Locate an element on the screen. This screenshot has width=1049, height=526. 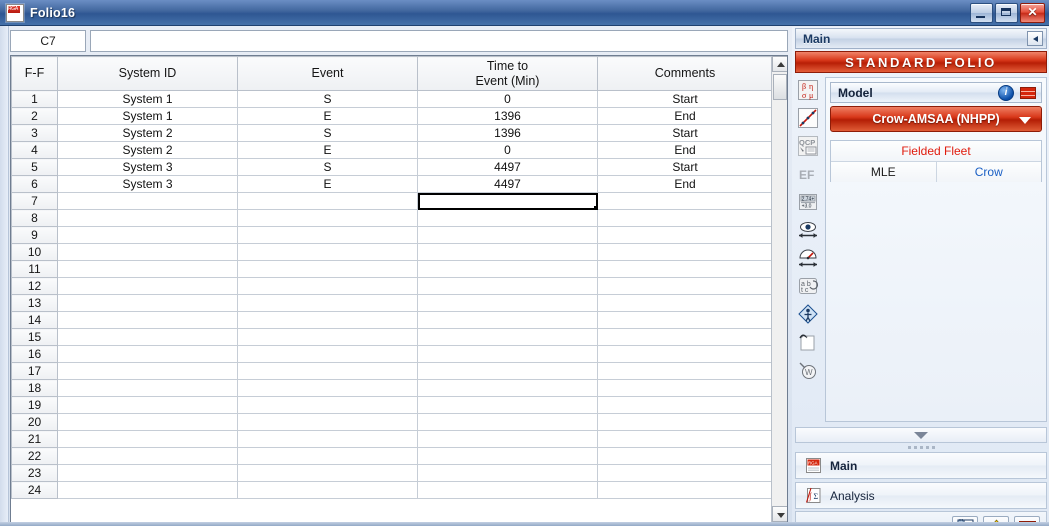
eye-spread-icon is located at coordinates (808, 230).